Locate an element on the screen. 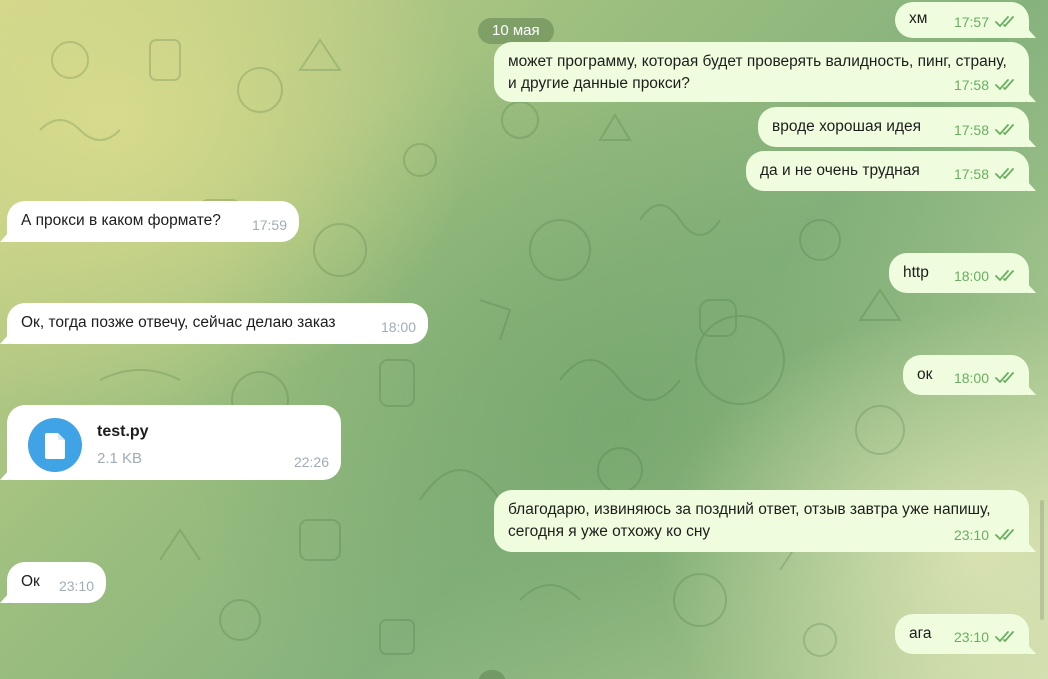 Image resolution: width=1048 pixels, height=679 pixels. date-label: 10 мая is located at coordinates (516, 30).